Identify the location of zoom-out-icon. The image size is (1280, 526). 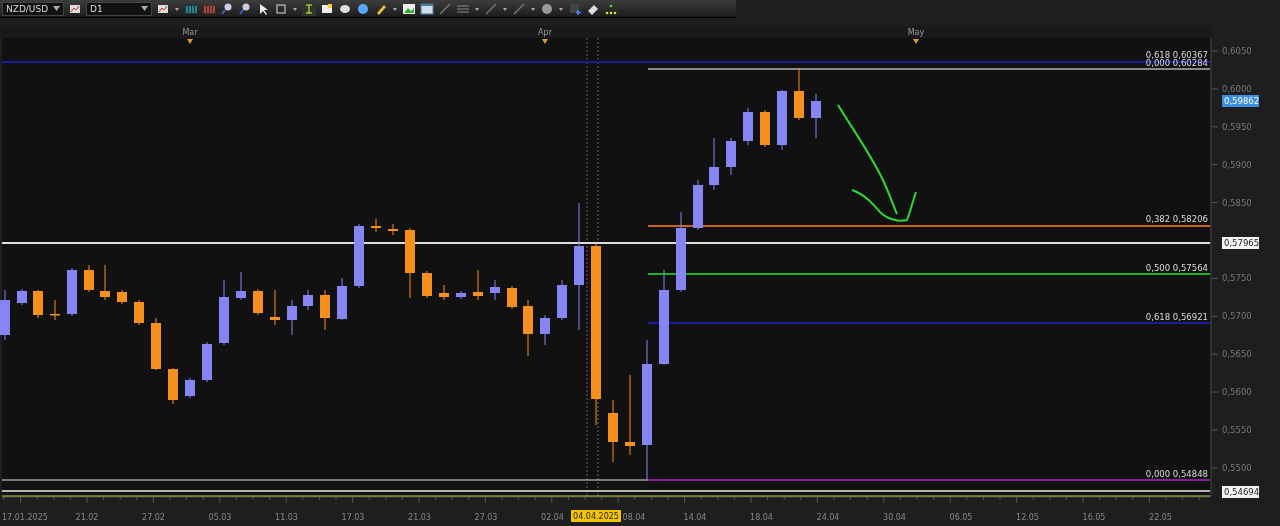
(245, 8).